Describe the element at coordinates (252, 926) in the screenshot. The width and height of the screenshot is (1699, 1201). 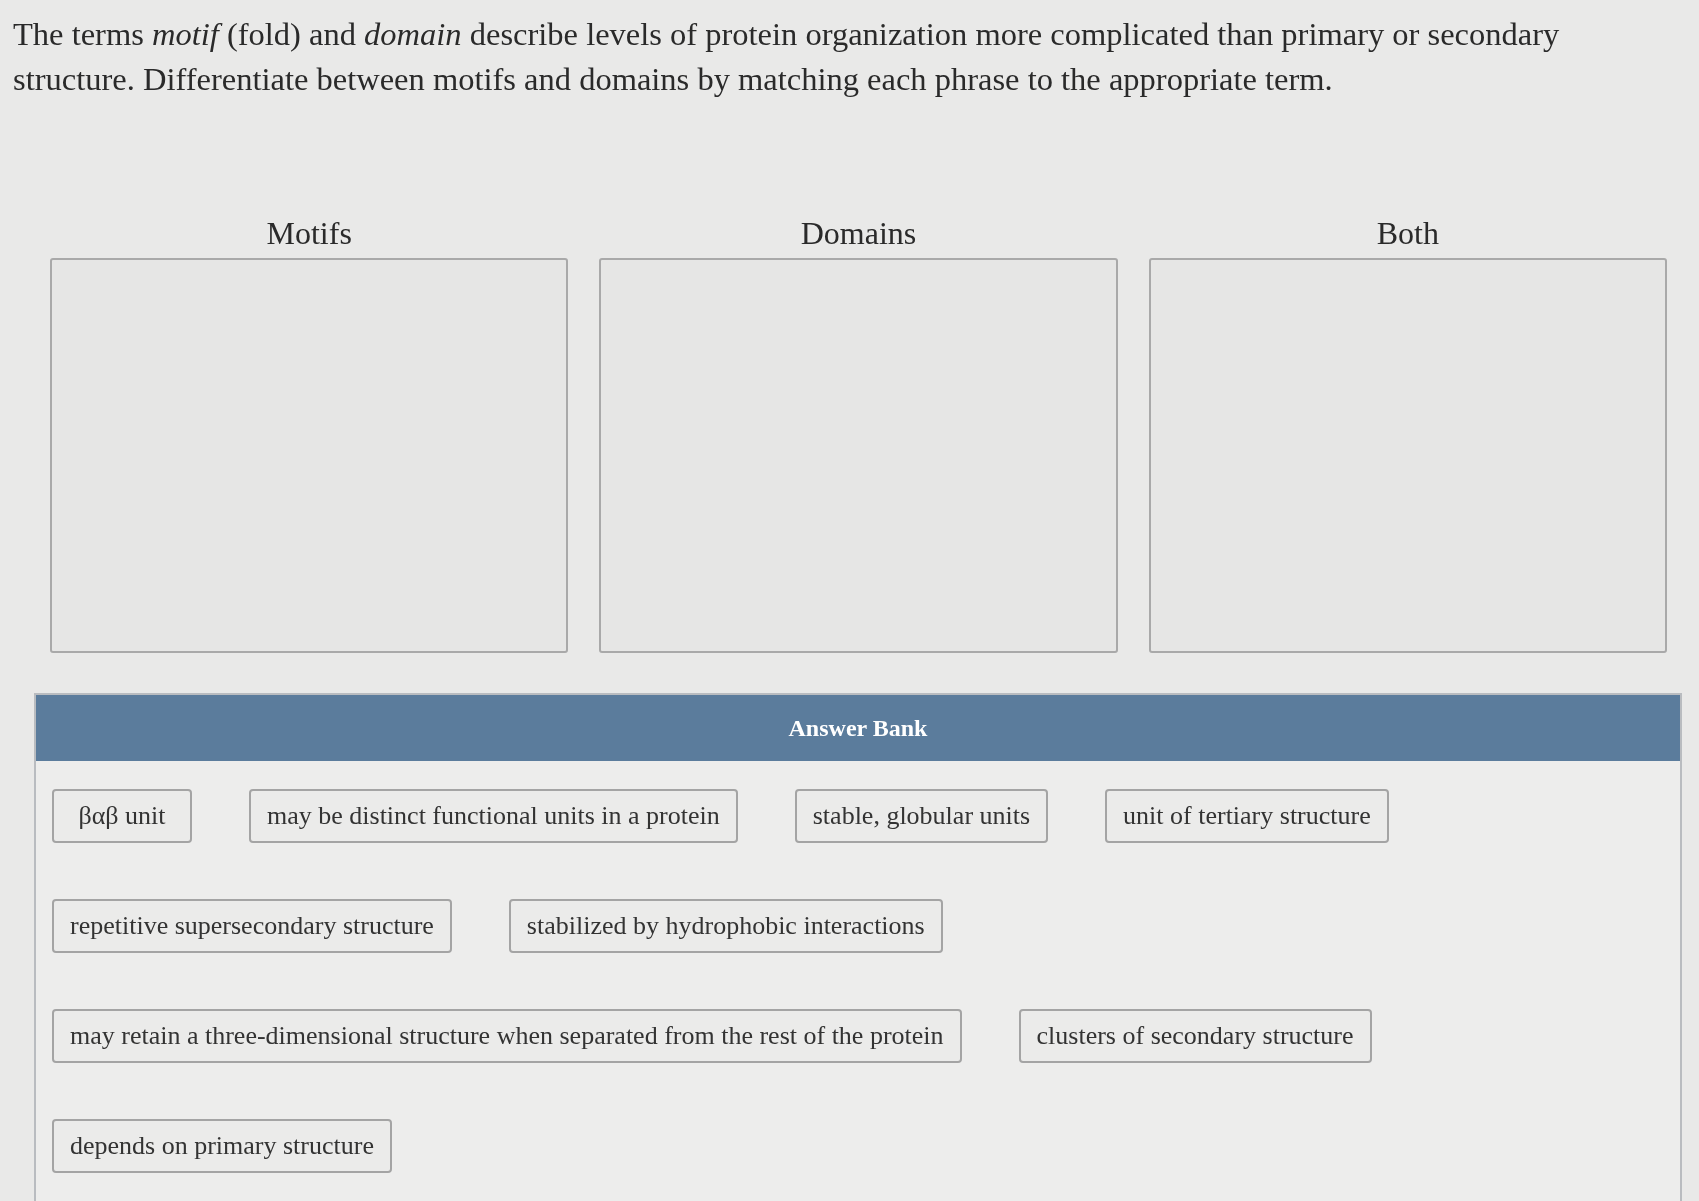
I see `answer-chip: repetitive supersecondary structure` at that location.